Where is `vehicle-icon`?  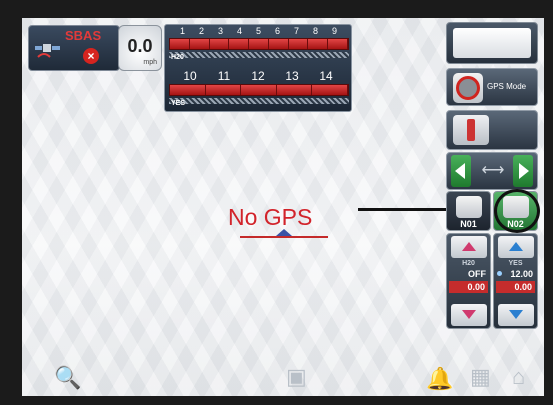 vehicle-icon is located at coordinates (284, 232).